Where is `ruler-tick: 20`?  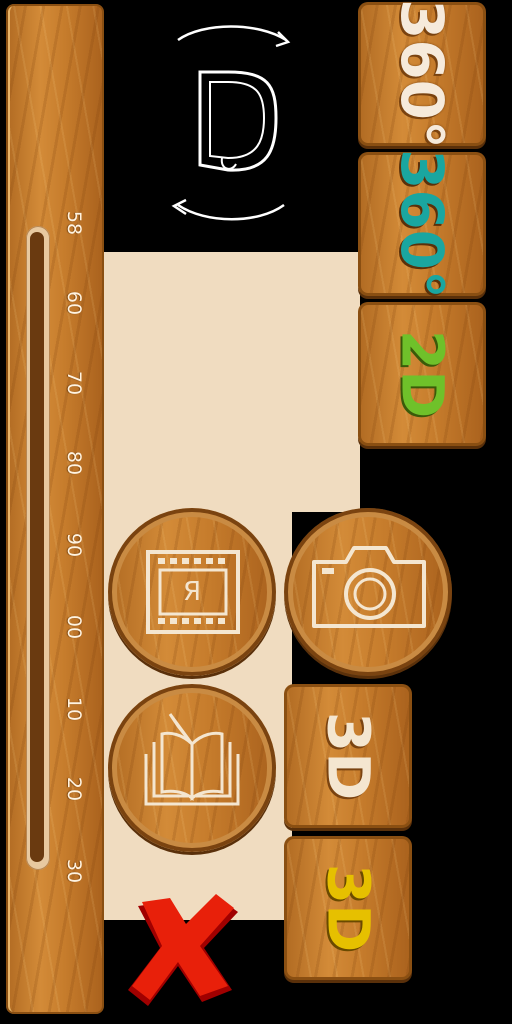
ruler-tick: 20 is located at coordinates (74, 789).